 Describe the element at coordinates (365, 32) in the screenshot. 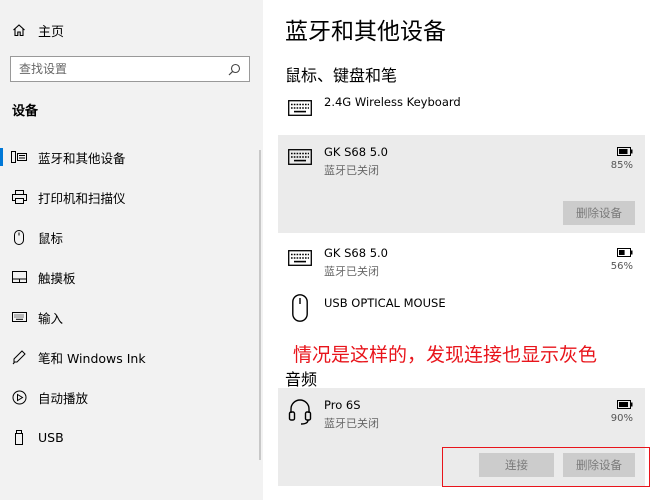

I see `page-title: 蓝牙和其他设备` at that location.